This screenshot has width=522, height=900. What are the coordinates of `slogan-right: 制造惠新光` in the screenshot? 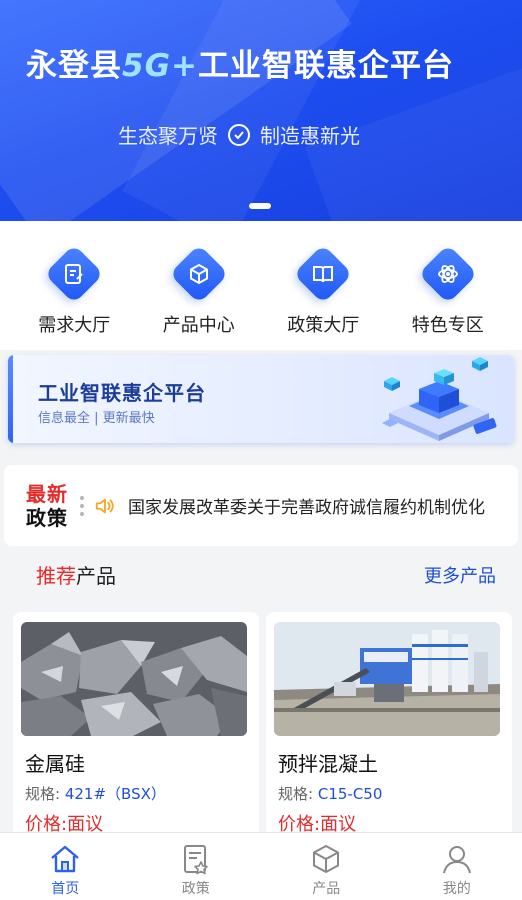 It's located at (310, 136).